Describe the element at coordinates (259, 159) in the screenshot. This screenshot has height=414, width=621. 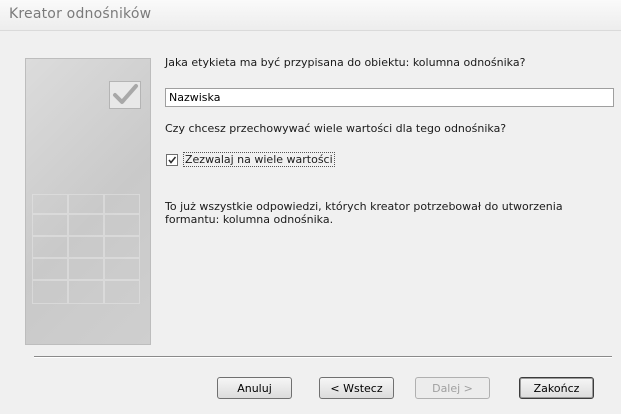
I see `allow-multiple-values-label: Zezwalaj na wiele wartości` at that location.